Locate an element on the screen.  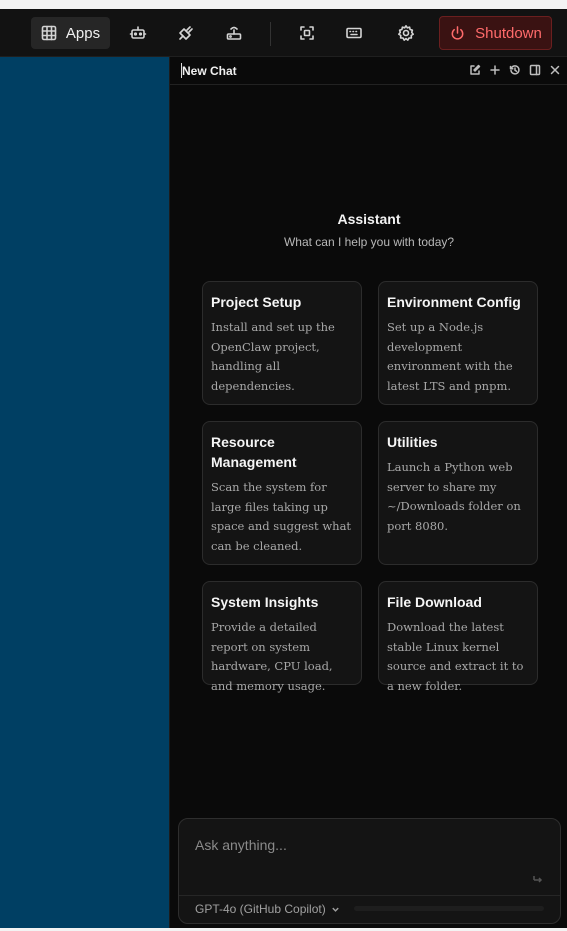
shutdown-label: Shutdown is located at coordinates (508, 33).